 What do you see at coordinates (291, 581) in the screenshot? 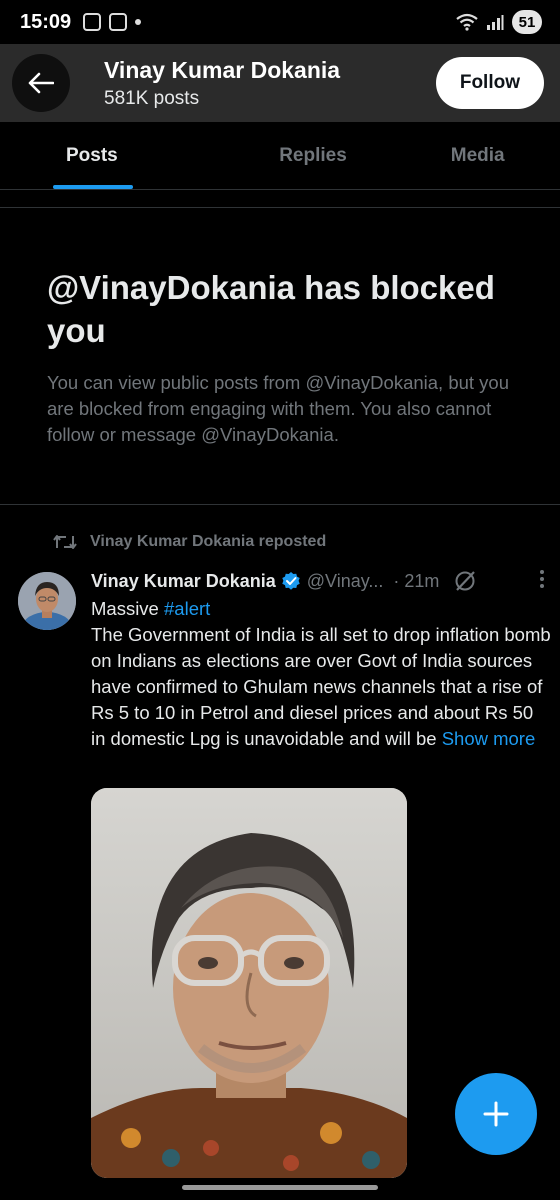
I see `verified-badge-icon` at bounding box center [291, 581].